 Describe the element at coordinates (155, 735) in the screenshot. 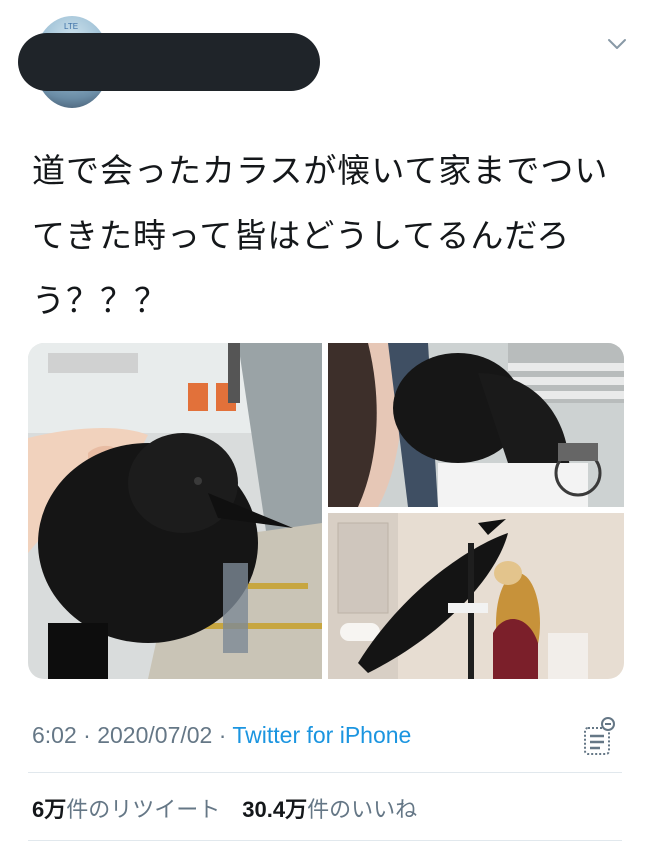

I see `tweet-date: 2020/07/02` at that location.